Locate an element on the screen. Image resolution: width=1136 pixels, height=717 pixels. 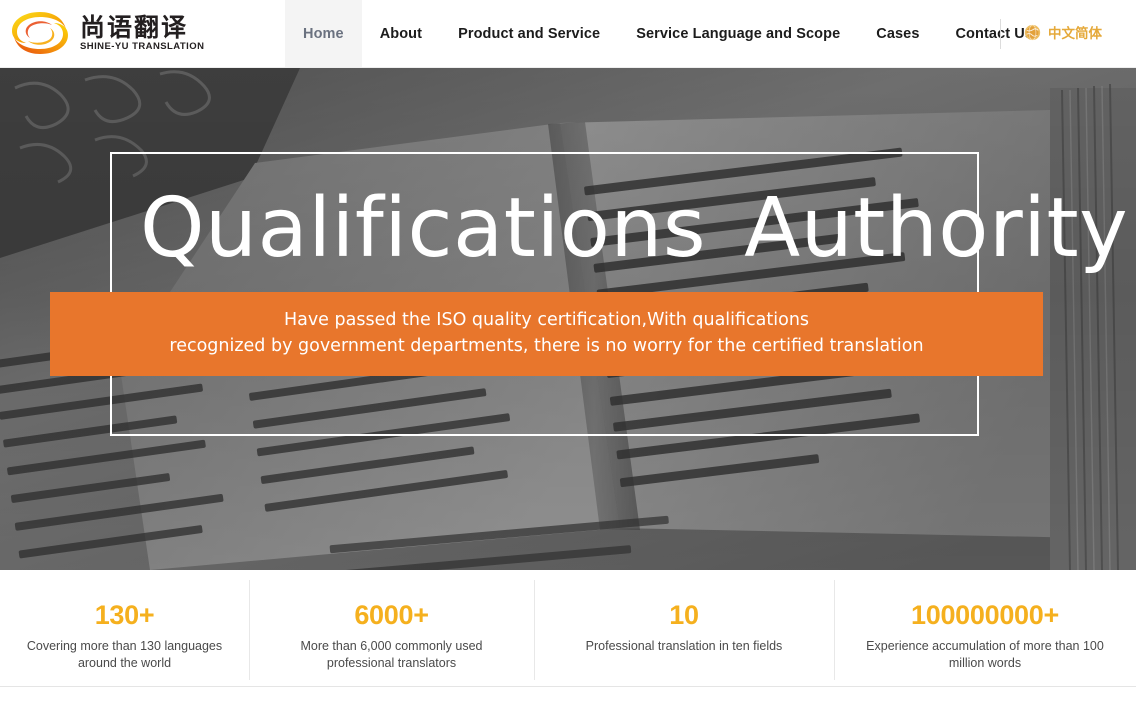
stat-value: 6000+ is located at coordinates (391, 615).